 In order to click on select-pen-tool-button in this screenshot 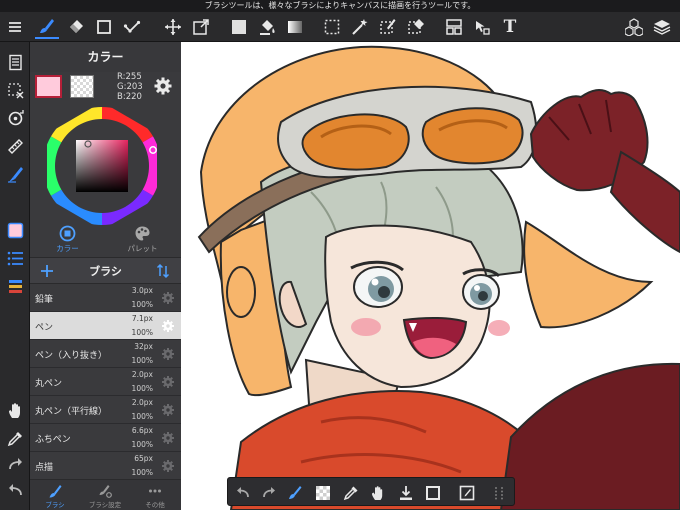, I will do `click(388, 27)`.